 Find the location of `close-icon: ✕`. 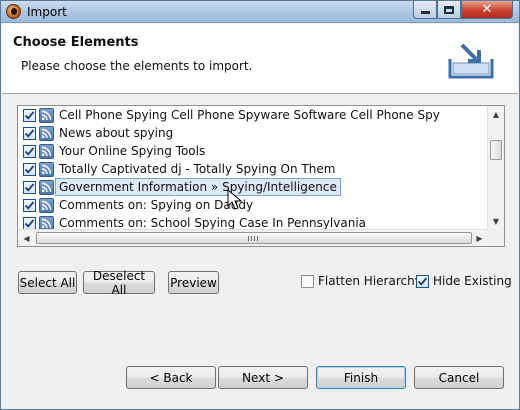

close-icon: ✕ is located at coordinates (487, 9).